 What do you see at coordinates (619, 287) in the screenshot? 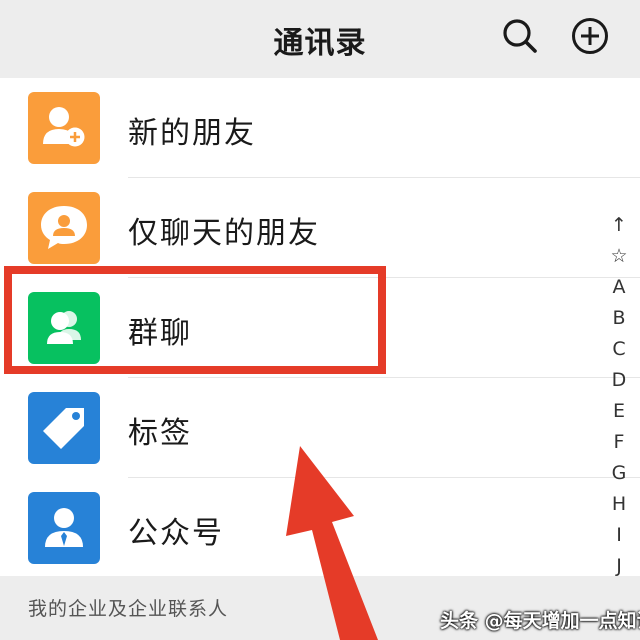
I see `index-letter-a: A` at bounding box center [619, 287].